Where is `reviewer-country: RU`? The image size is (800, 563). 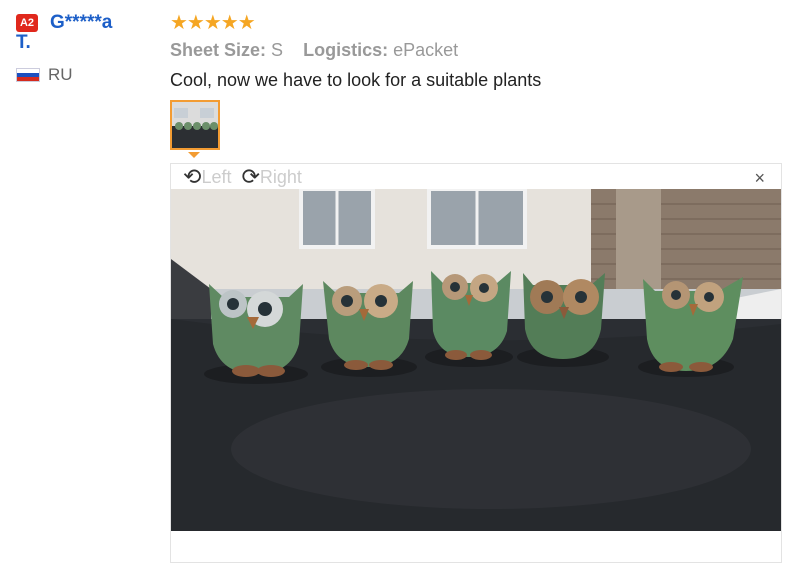 reviewer-country: RU is located at coordinates (91, 75).